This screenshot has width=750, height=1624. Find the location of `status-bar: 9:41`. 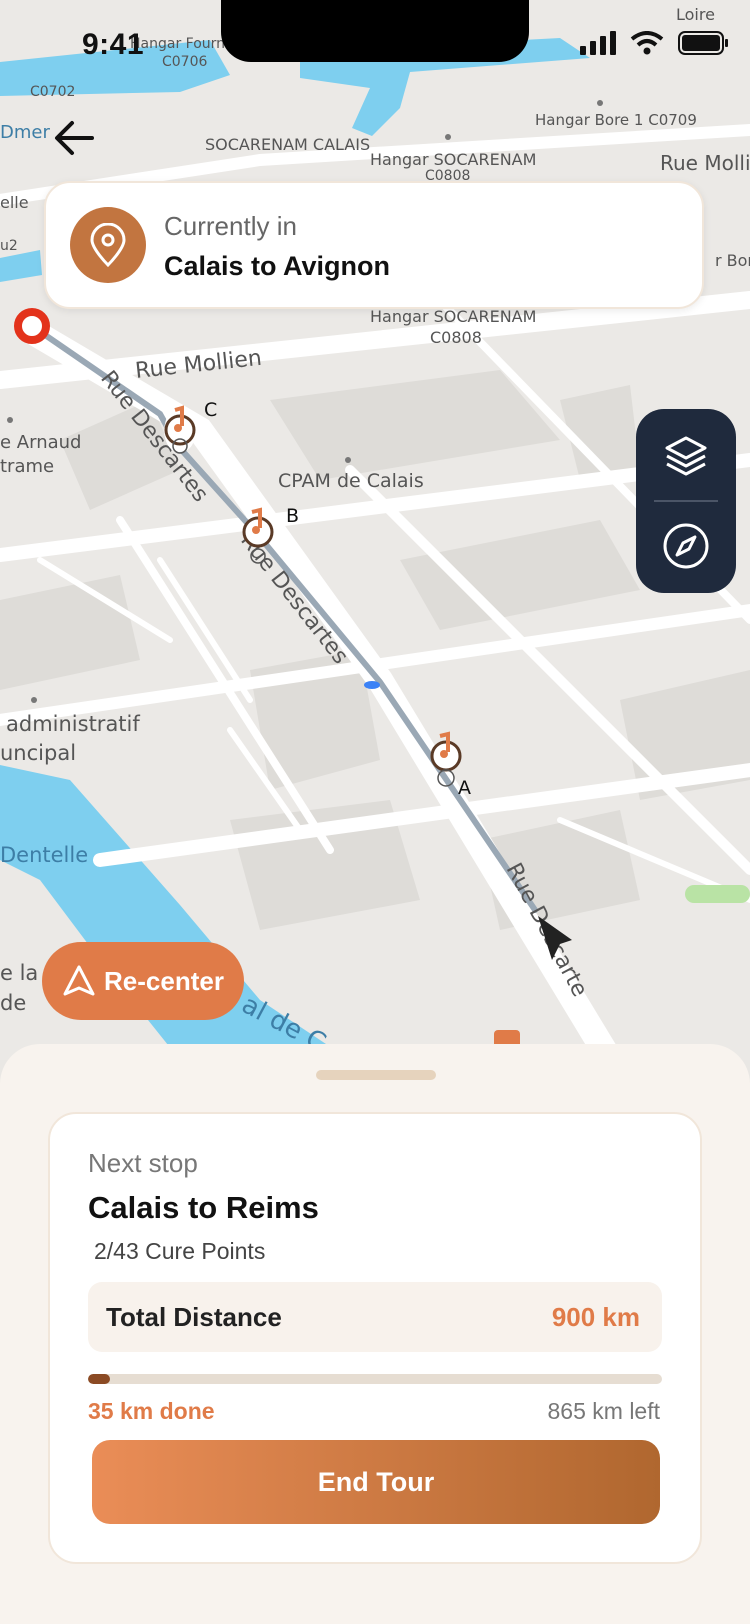

status-bar: 9:41 is located at coordinates (375, 45).